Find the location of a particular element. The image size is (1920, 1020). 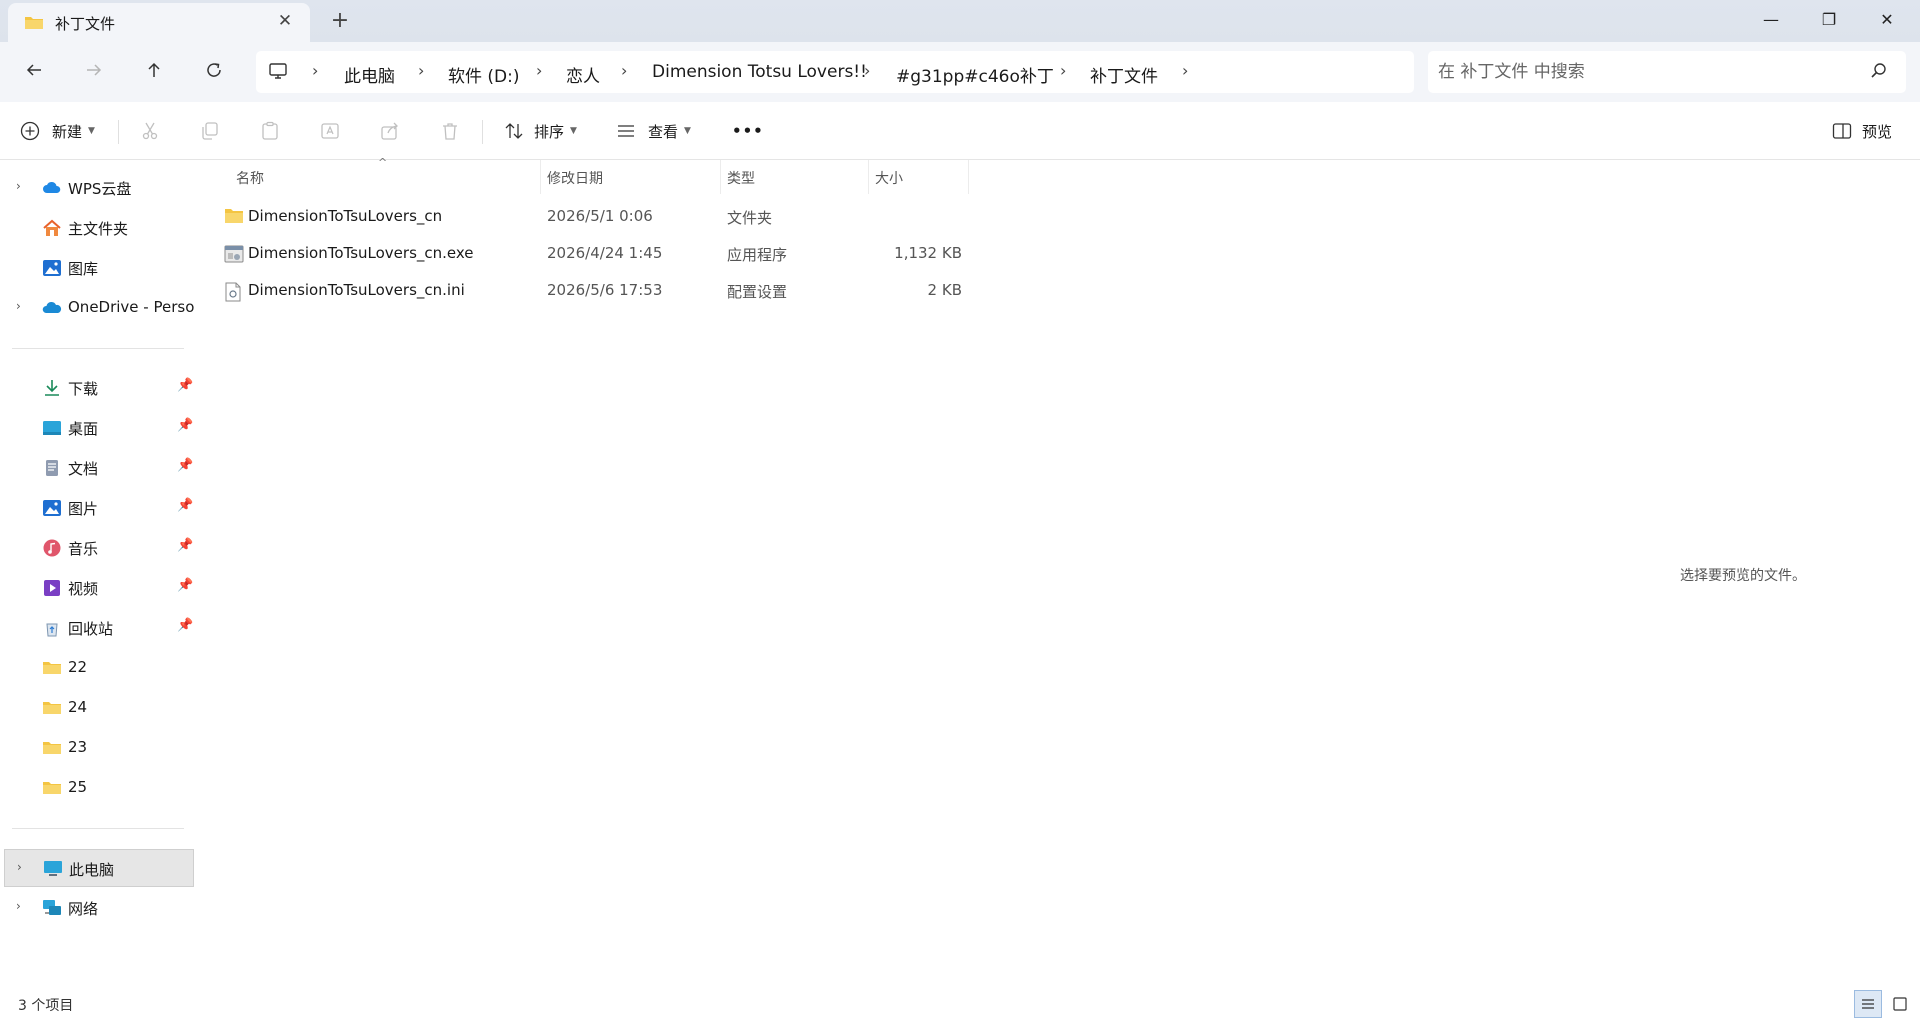

refresh-icon is located at coordinates (214, 70).